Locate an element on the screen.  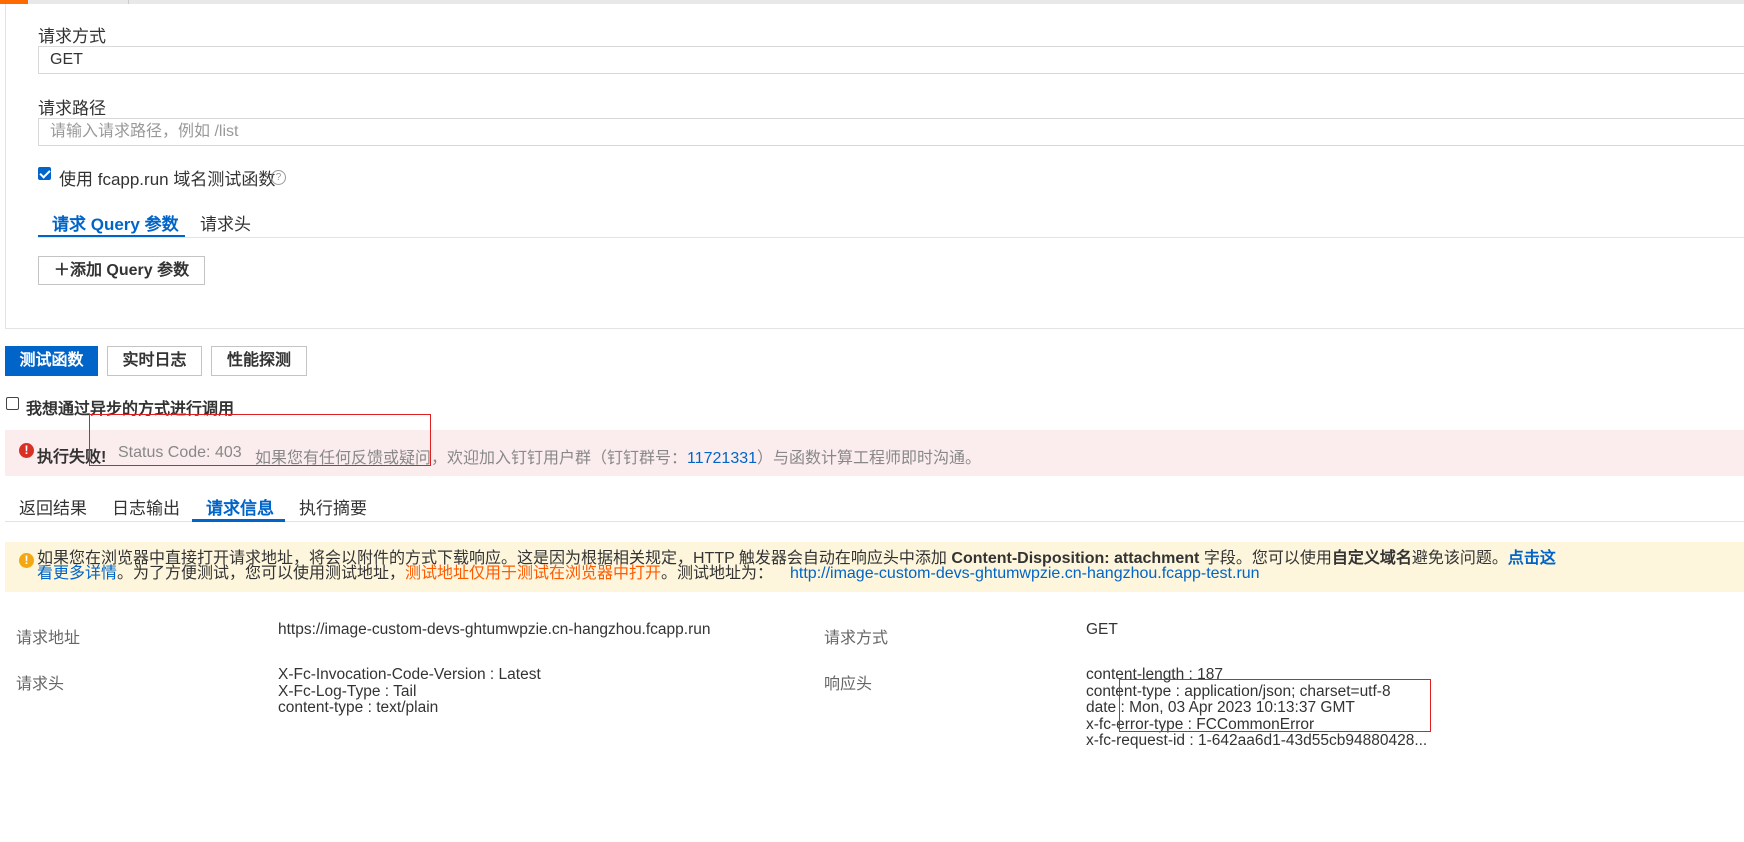
warning-bold-domain: 自定义域名 is located at coordinates (1371, 558).